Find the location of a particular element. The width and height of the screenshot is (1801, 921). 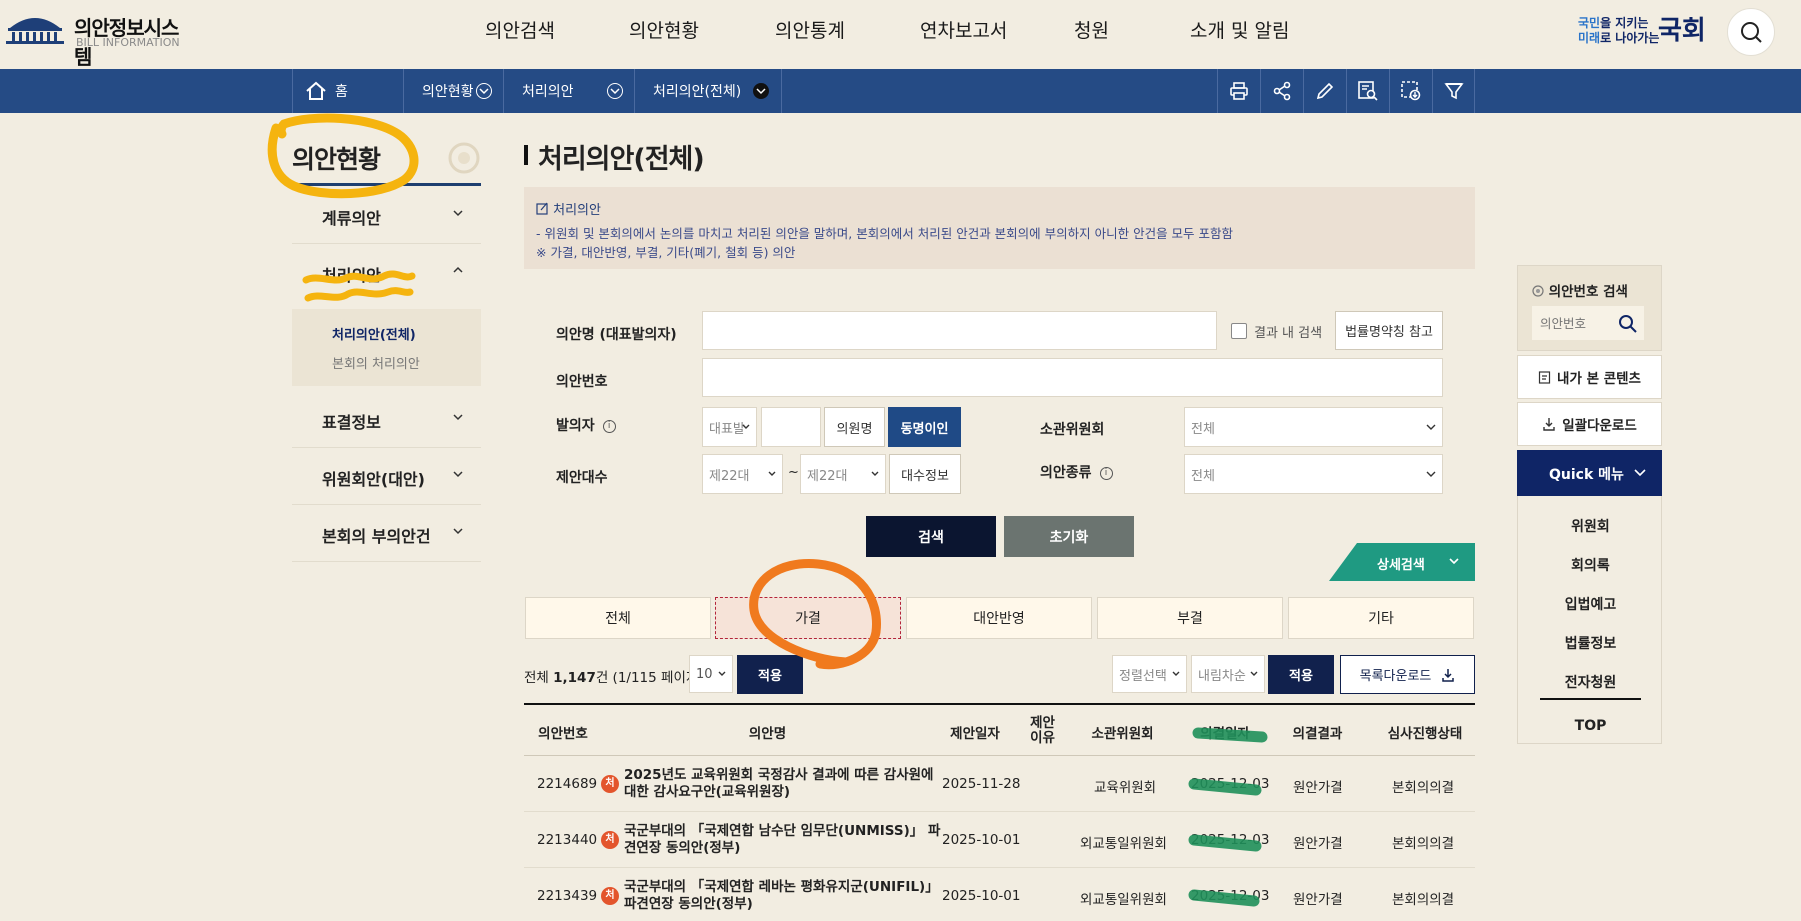

logo-subtitle: BILL INFORMATION is located at coordinates (128, 42).